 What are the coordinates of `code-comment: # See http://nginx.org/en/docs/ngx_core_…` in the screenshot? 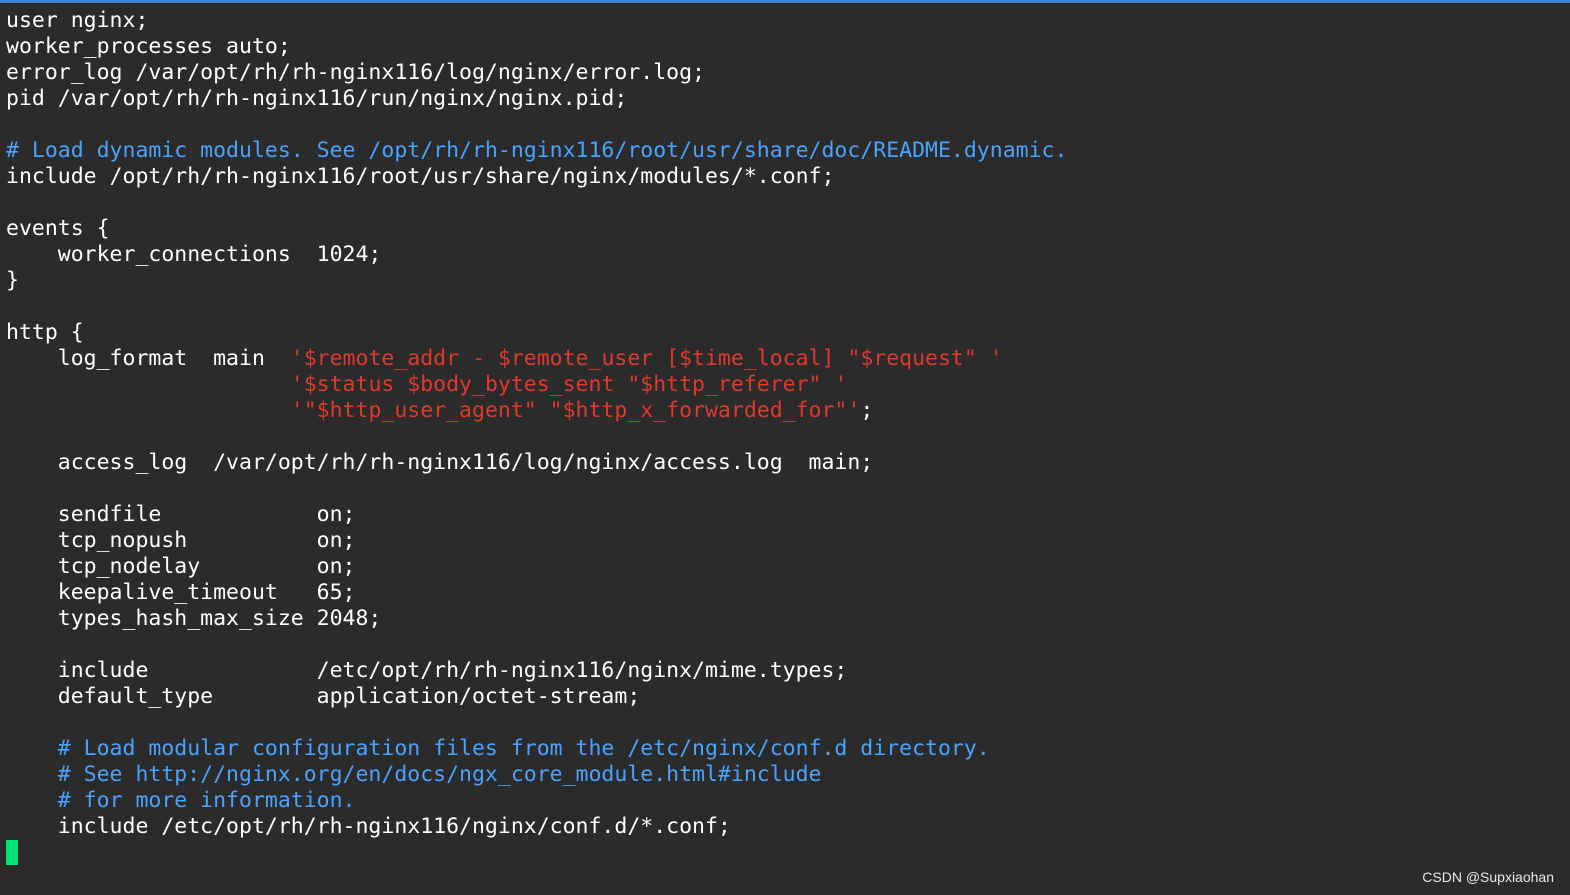 It's located at (414, 774).